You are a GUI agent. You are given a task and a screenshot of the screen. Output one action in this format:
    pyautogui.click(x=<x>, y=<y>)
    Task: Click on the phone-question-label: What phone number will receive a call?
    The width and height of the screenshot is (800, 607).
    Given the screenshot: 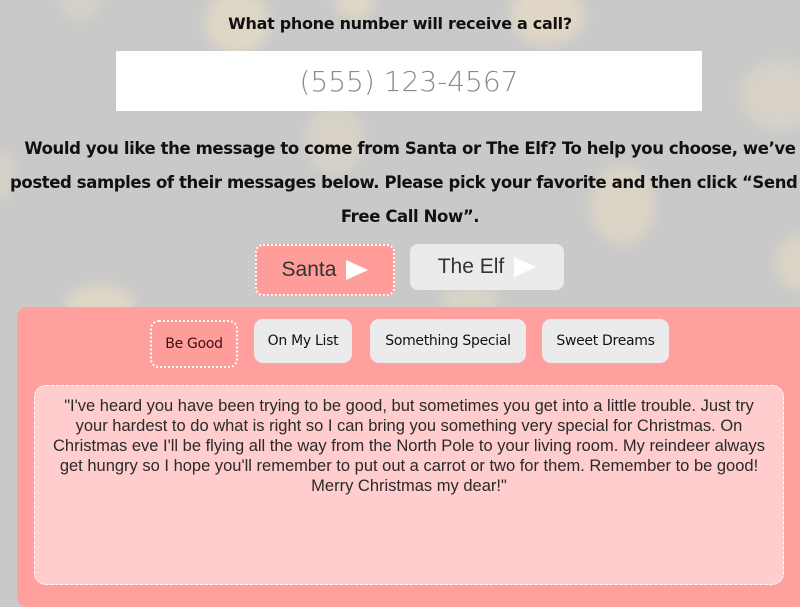 What is the action you would take?
    pyautogui.click(x=400, y=23)
    